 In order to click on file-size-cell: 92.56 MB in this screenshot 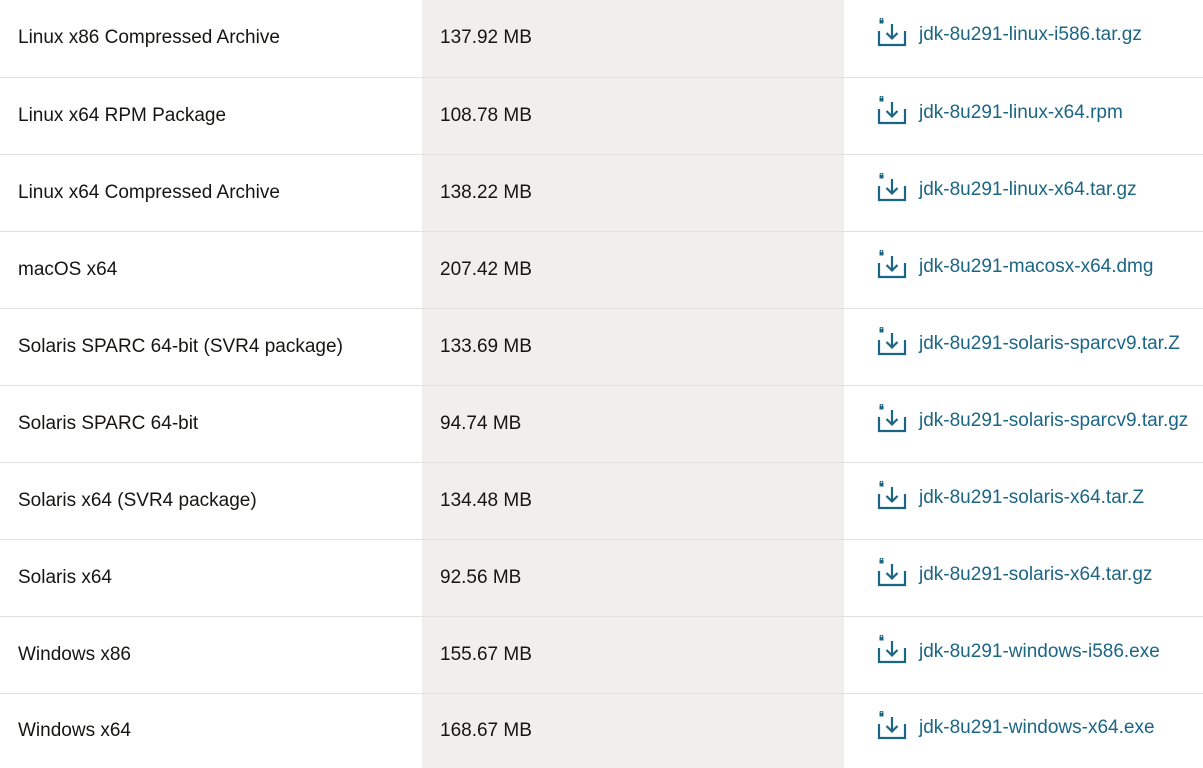, I will do `click(633, 578)`.